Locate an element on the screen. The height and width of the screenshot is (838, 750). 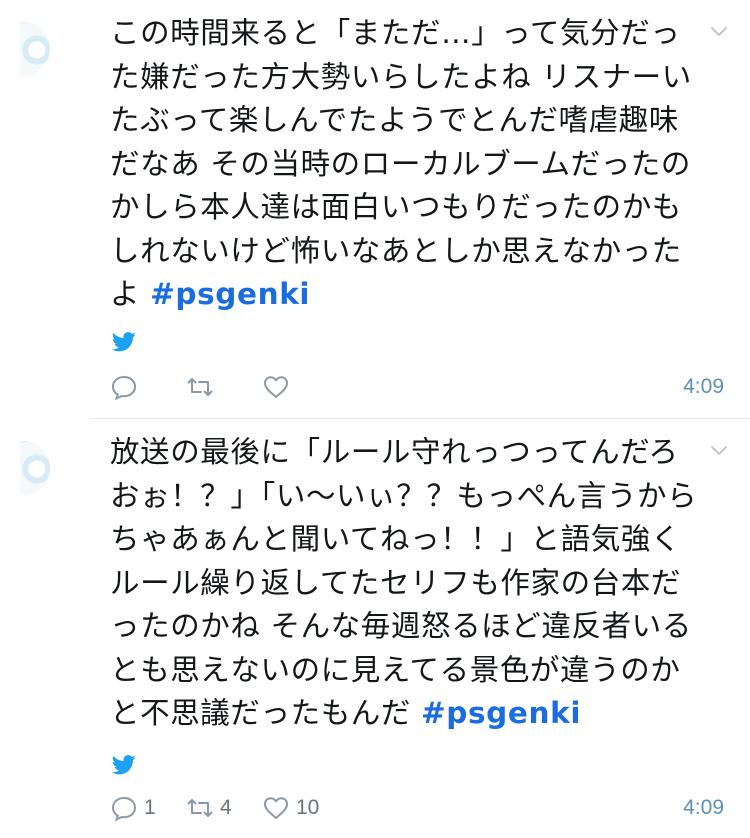
reply-button is located at coordinates (148, 387).